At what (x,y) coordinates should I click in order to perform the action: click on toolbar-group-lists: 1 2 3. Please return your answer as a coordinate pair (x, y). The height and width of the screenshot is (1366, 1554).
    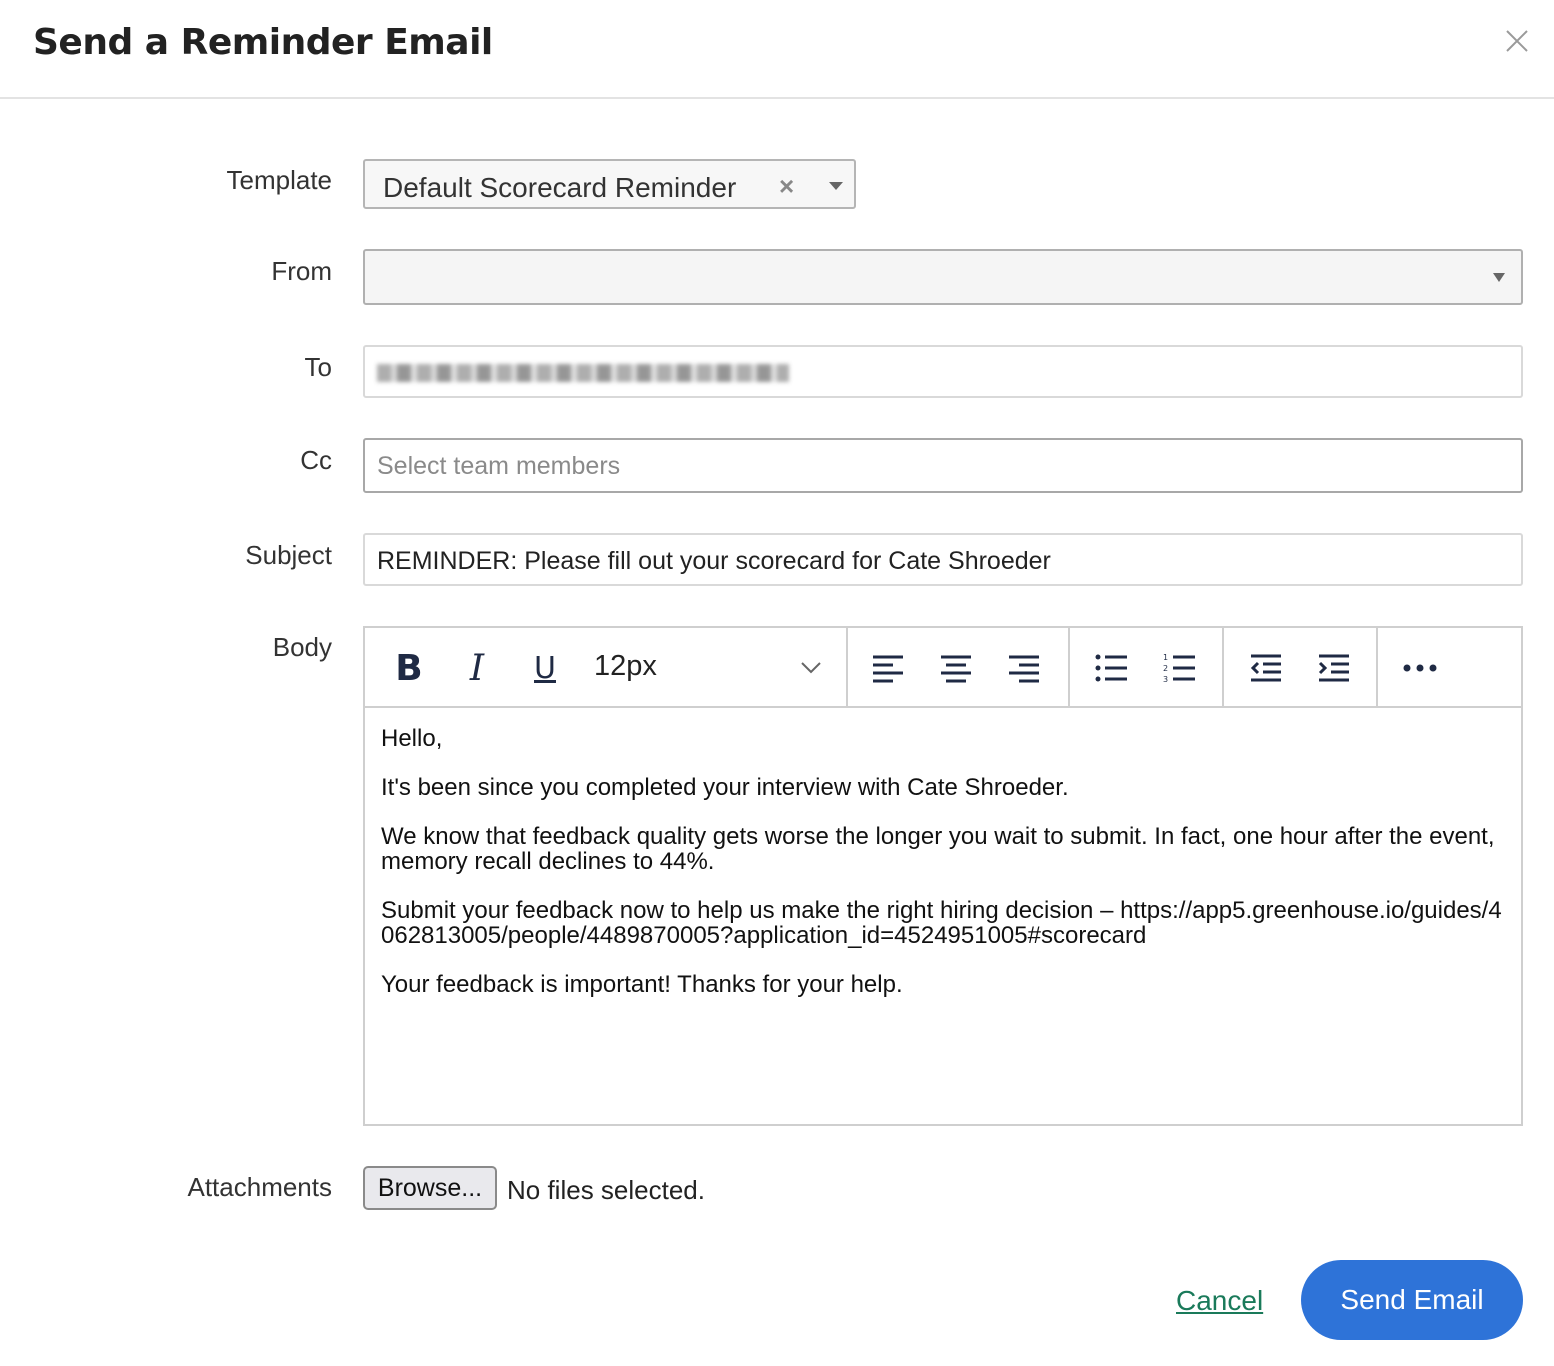
    Looking at the image, I should click on (1147, 667).